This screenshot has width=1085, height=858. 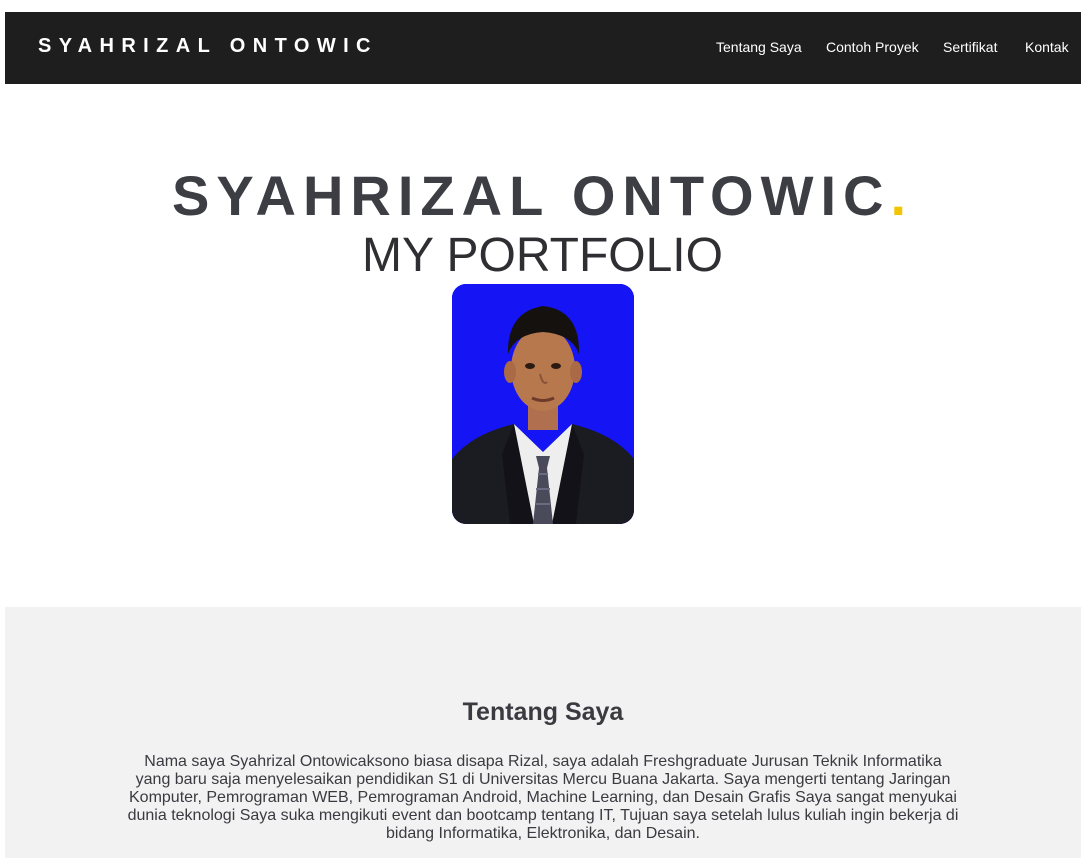 What do you see at coordinates (531, 195) in the screenshot?
I see `hero-title-text: SYAHRIZAL ONTOWIC` at bounding box center [531, 195].